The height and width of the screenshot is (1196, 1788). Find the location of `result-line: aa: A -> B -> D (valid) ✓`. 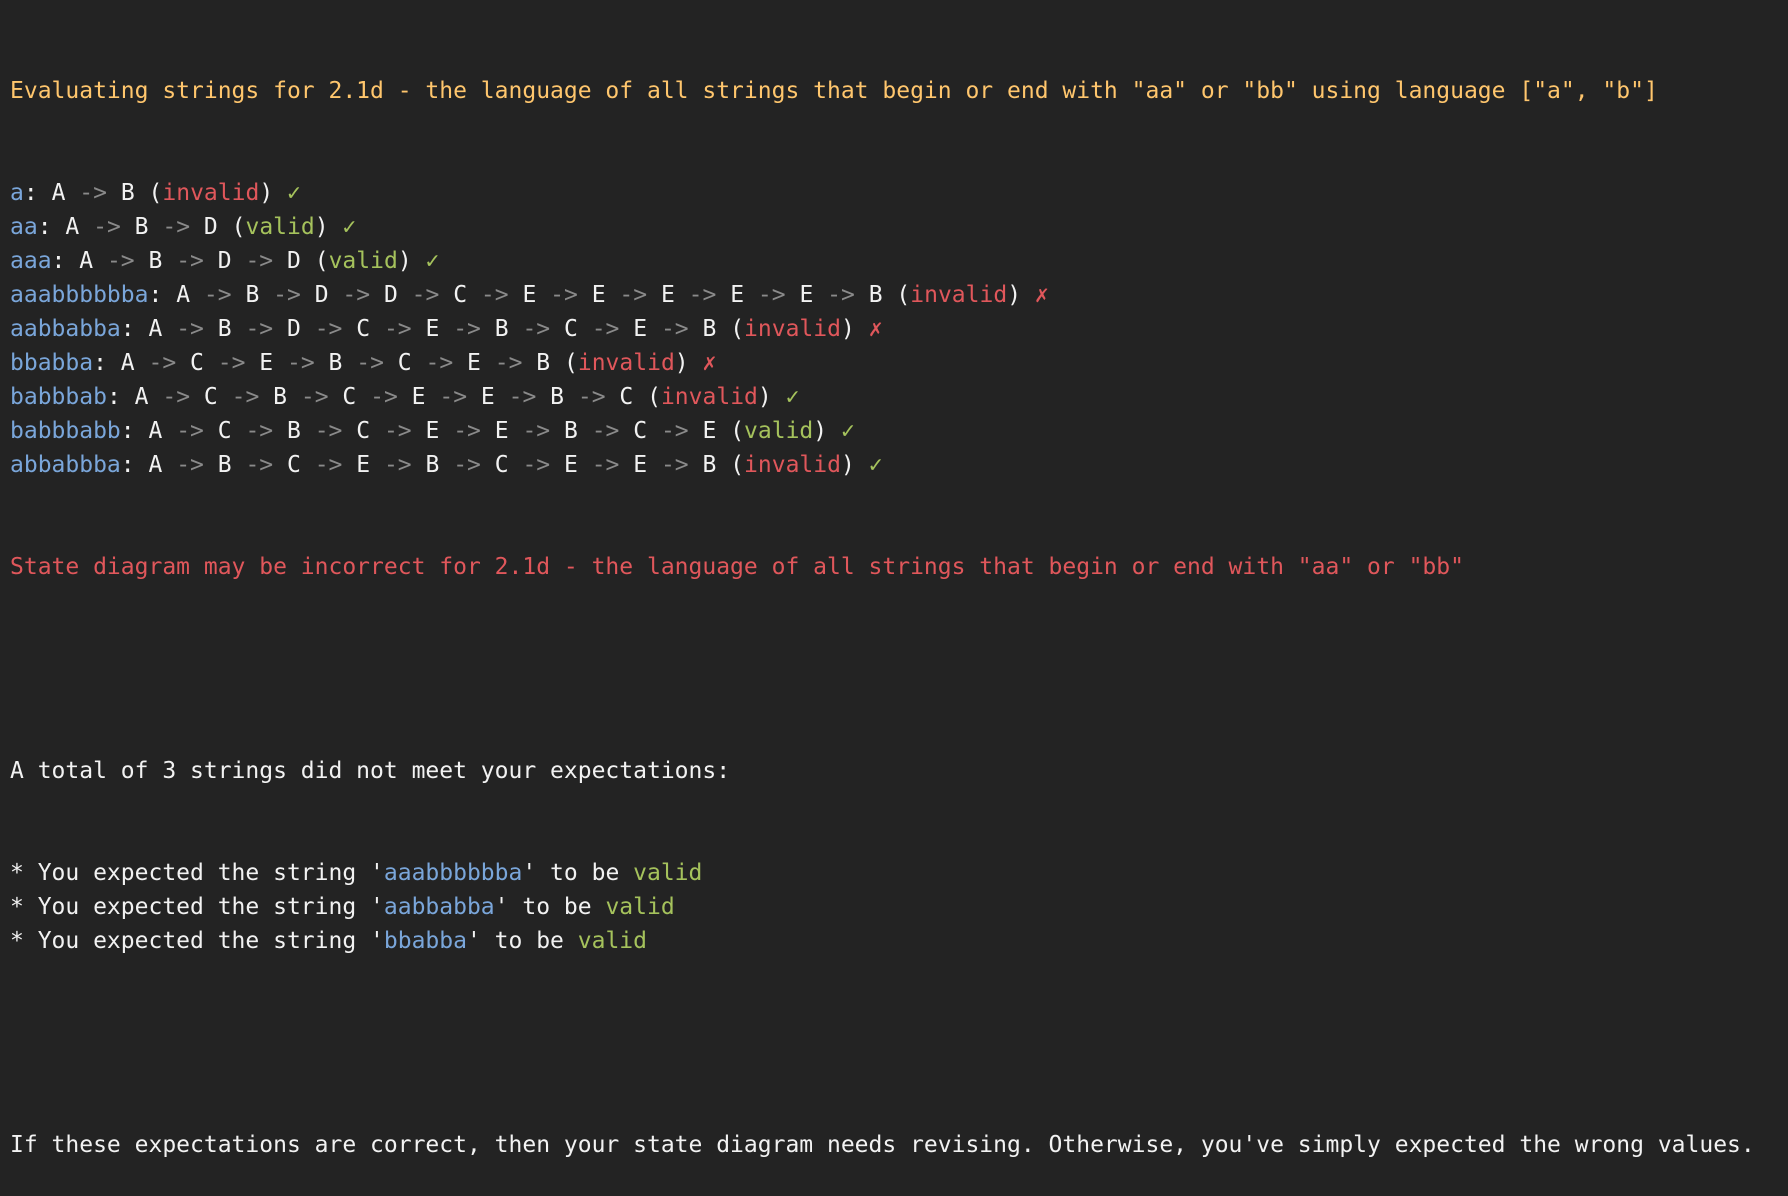

result-line: aa: A -> B -> D (valid) ✓ is located at coordinates (896, 227).